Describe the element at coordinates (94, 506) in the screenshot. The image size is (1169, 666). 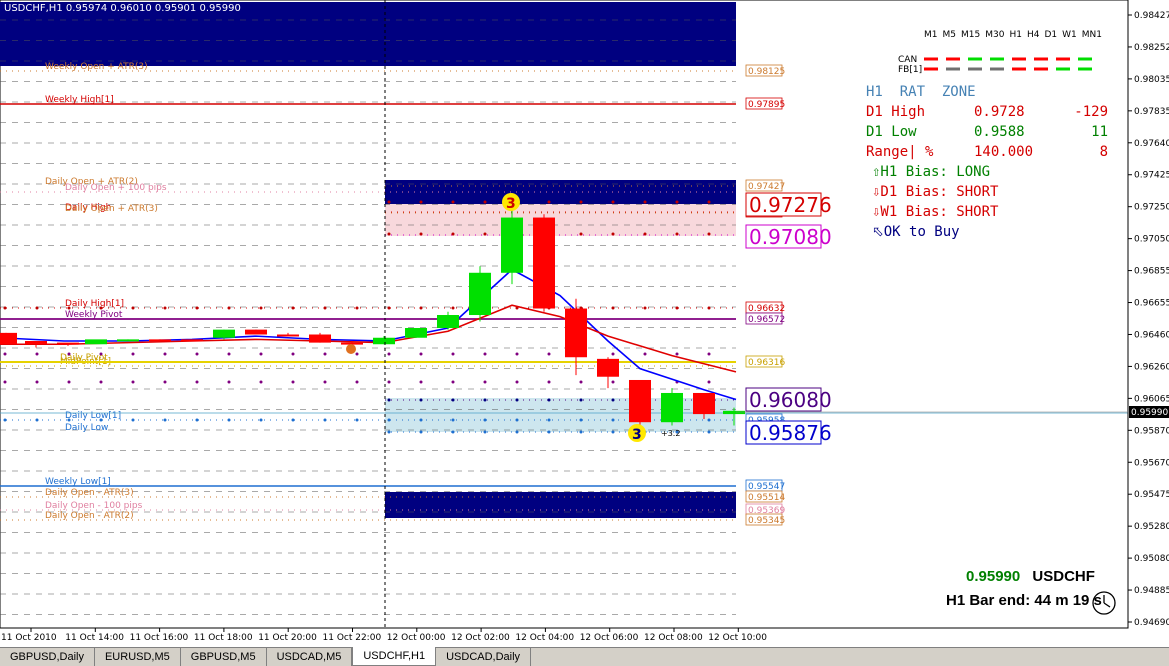
I see `level-label: Daily Open - 100 pips` at that location.